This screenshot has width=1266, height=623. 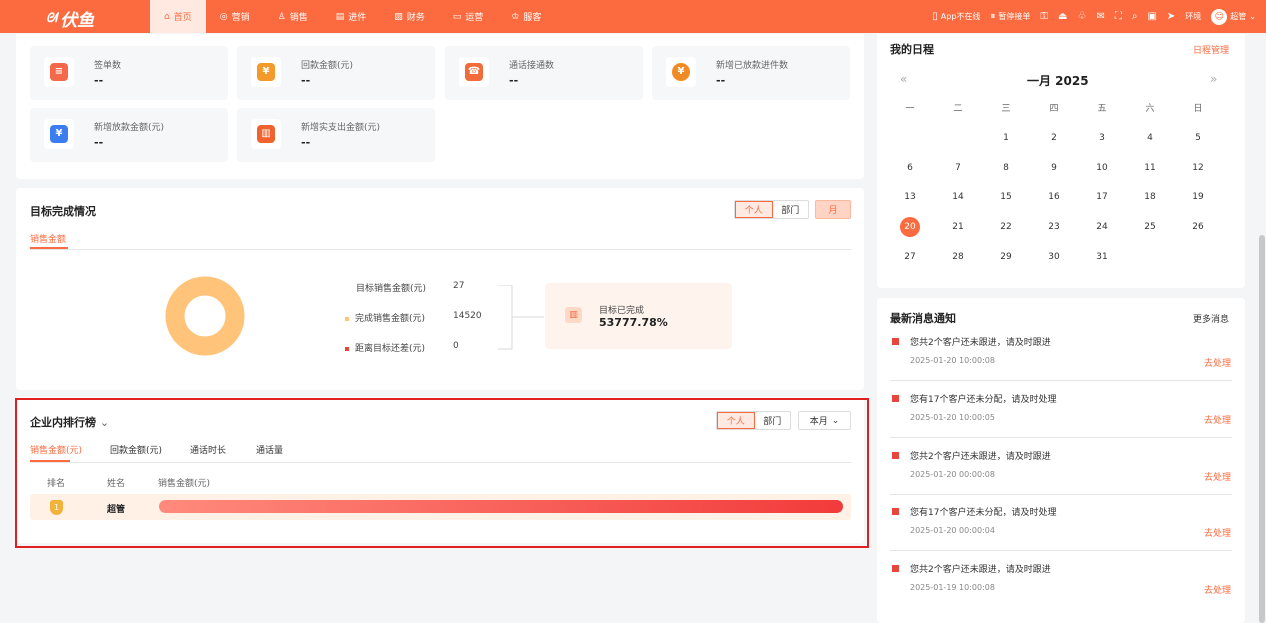 I want to click on more-messages-link: 更多消息, so click(x=1211, y=318).